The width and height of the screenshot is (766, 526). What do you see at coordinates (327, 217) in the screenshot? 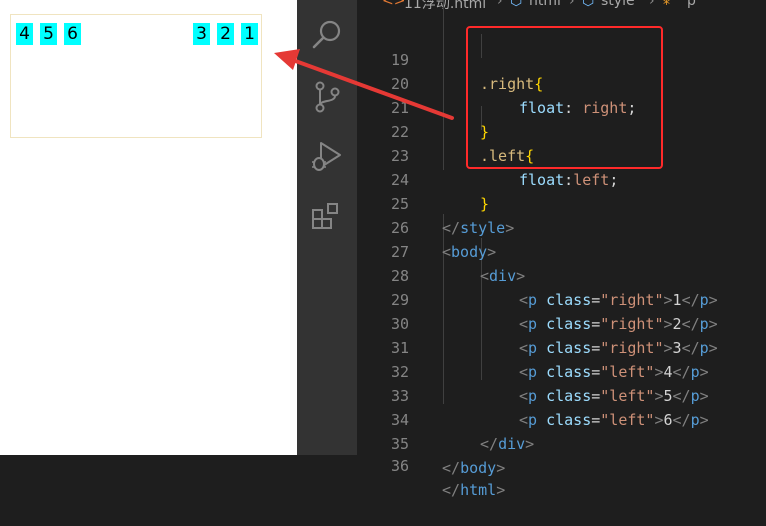
I see `extensions-icon` at bounding box center [327, 217].